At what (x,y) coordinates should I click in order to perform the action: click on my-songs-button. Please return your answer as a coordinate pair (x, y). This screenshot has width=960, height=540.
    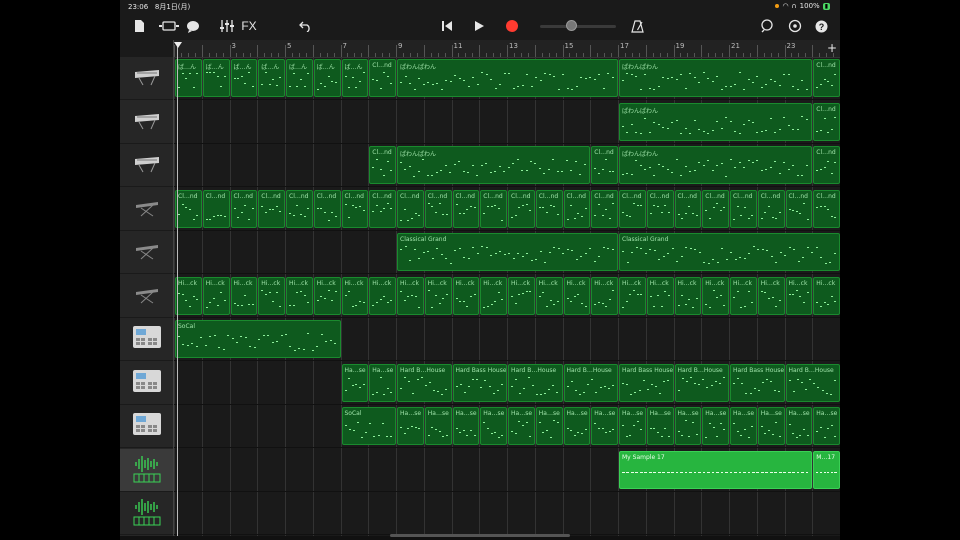
    Looking at the image, I should click on (139, 26).